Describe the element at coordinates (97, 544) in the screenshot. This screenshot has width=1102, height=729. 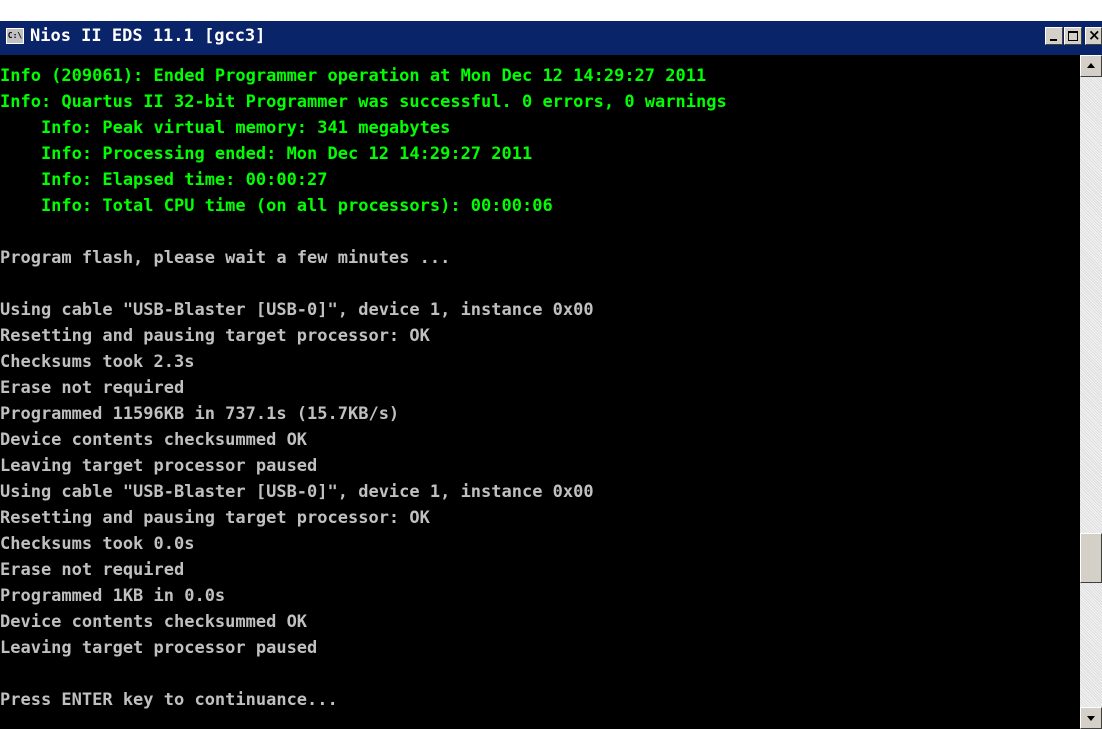
I see `console-line: Checksums took 0.0s` at that location.